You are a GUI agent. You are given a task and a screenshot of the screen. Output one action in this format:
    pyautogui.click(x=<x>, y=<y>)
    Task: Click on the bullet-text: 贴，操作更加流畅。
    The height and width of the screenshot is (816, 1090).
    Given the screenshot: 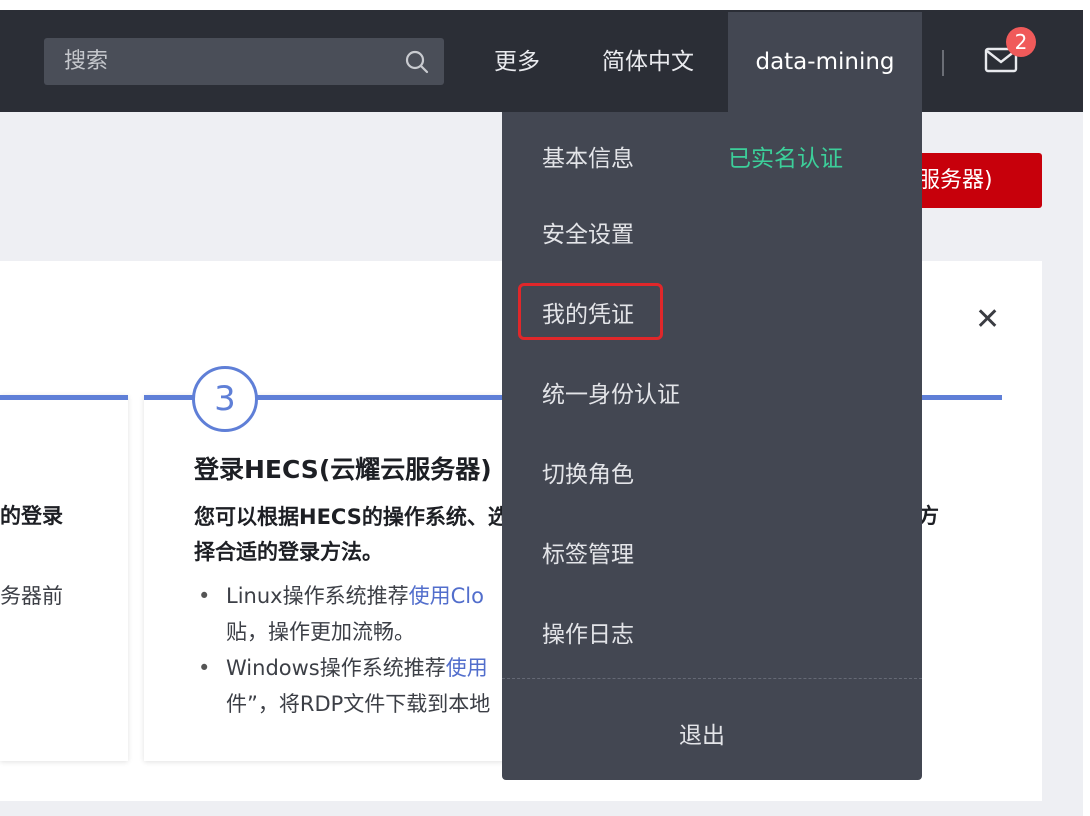 What is the action you would take?
    pyautogui.click(x=320, y=632)
    